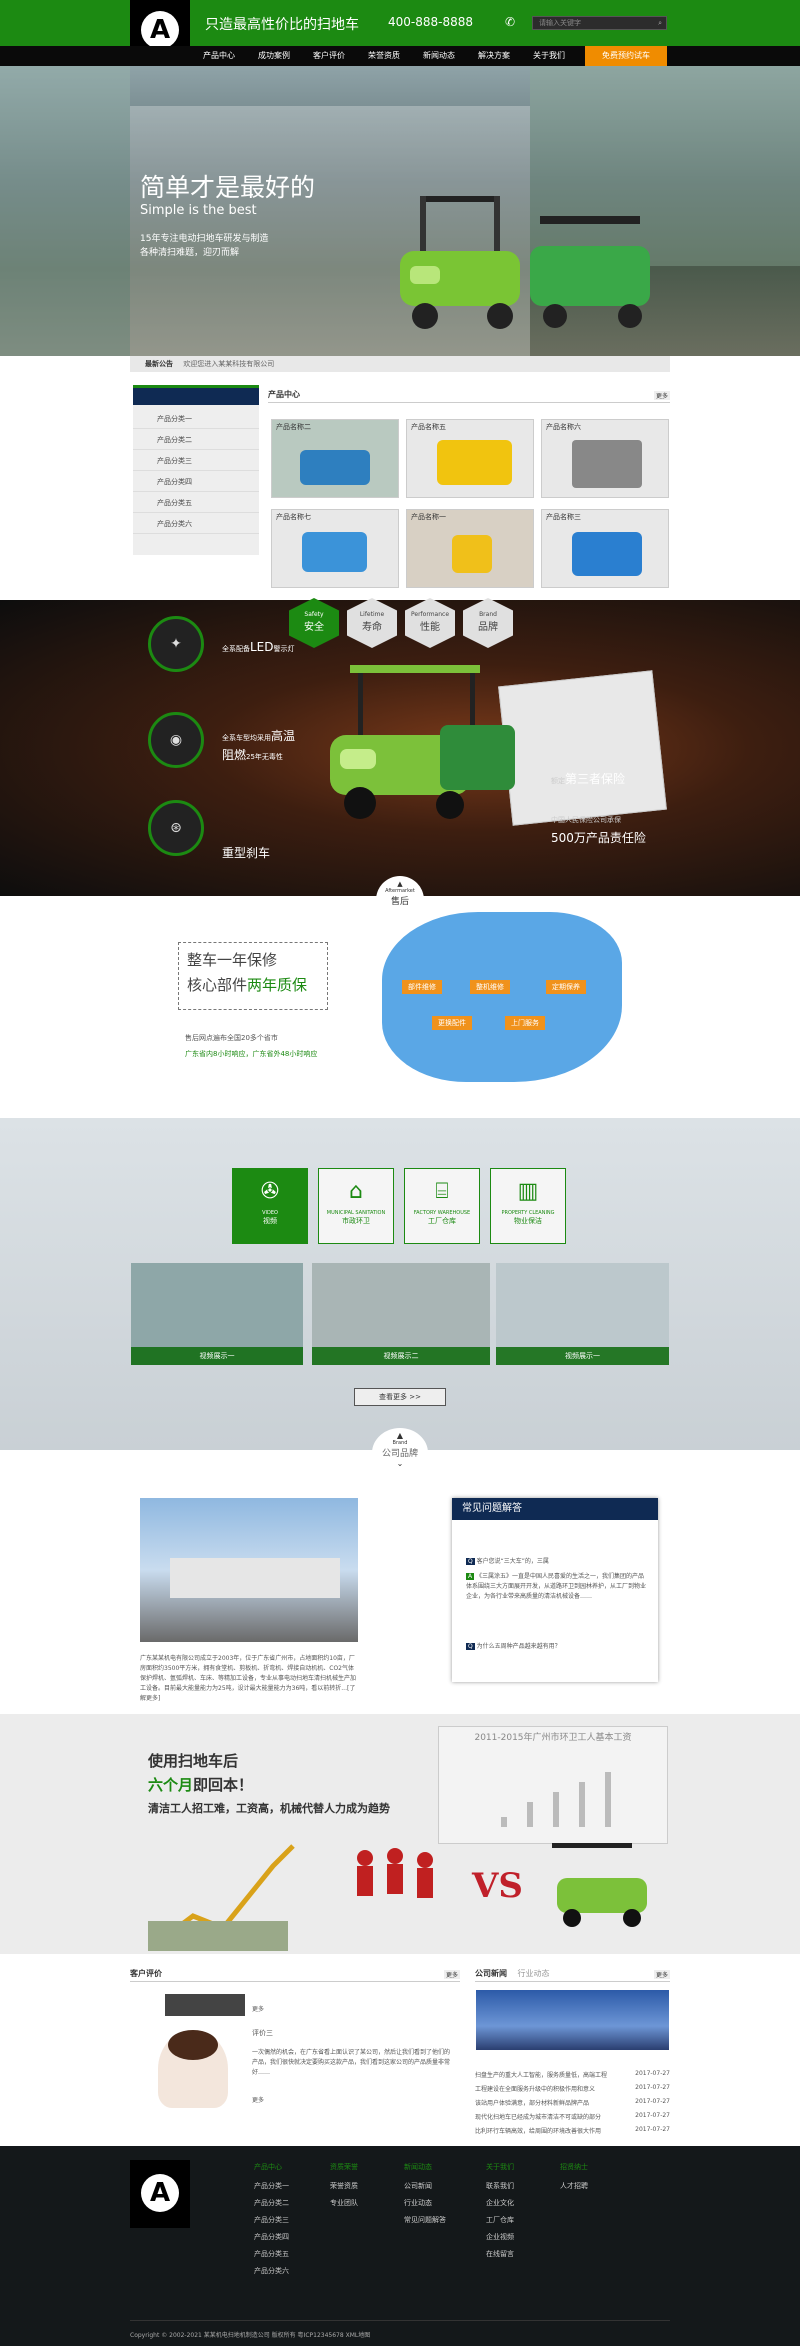 Image resolution: width=800 pixels, height=2346 pixels. I want to click on sidebar-header, so click(196, 395).